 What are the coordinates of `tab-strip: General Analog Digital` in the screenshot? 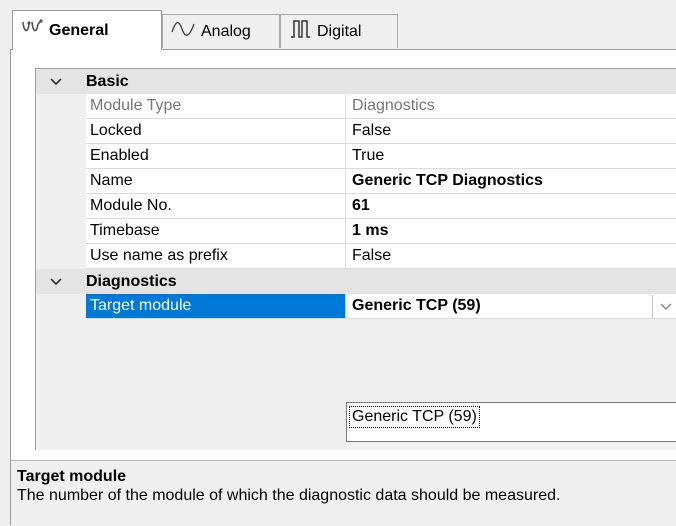 It's located at (338, 25).